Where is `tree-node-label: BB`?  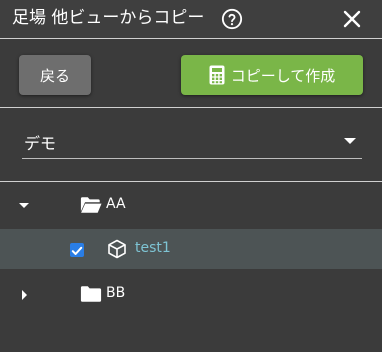 tree-node-label: BB is located at coordinates (116, 293).